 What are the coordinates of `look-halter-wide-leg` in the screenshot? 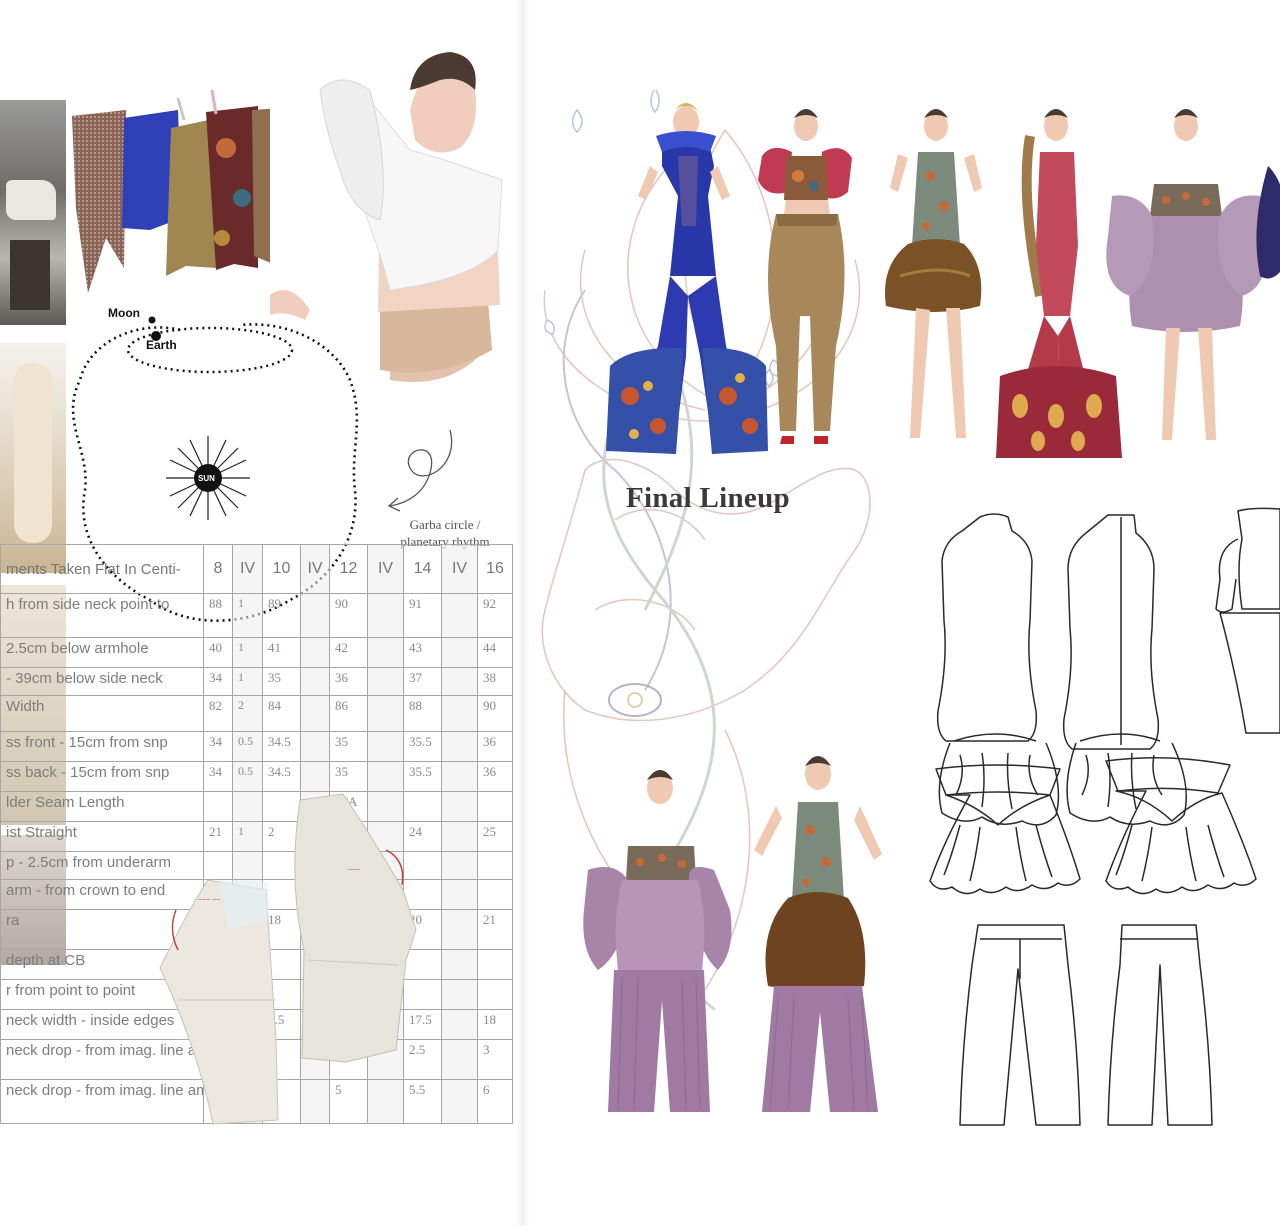 It's located at (818, 934).